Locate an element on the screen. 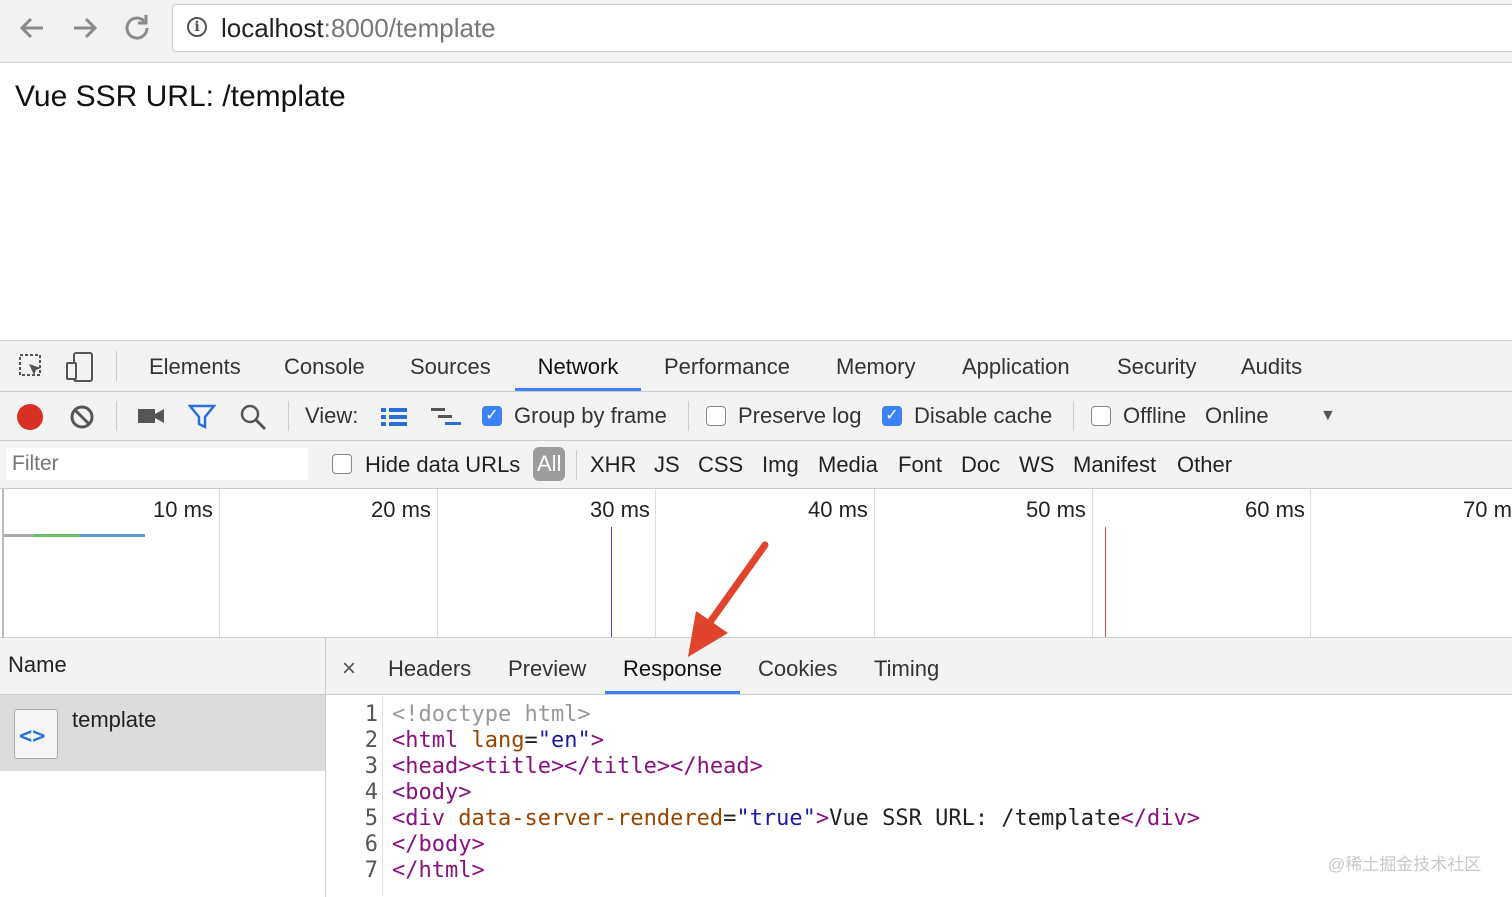  code-token: "true" is located at coordinates (776, 818).